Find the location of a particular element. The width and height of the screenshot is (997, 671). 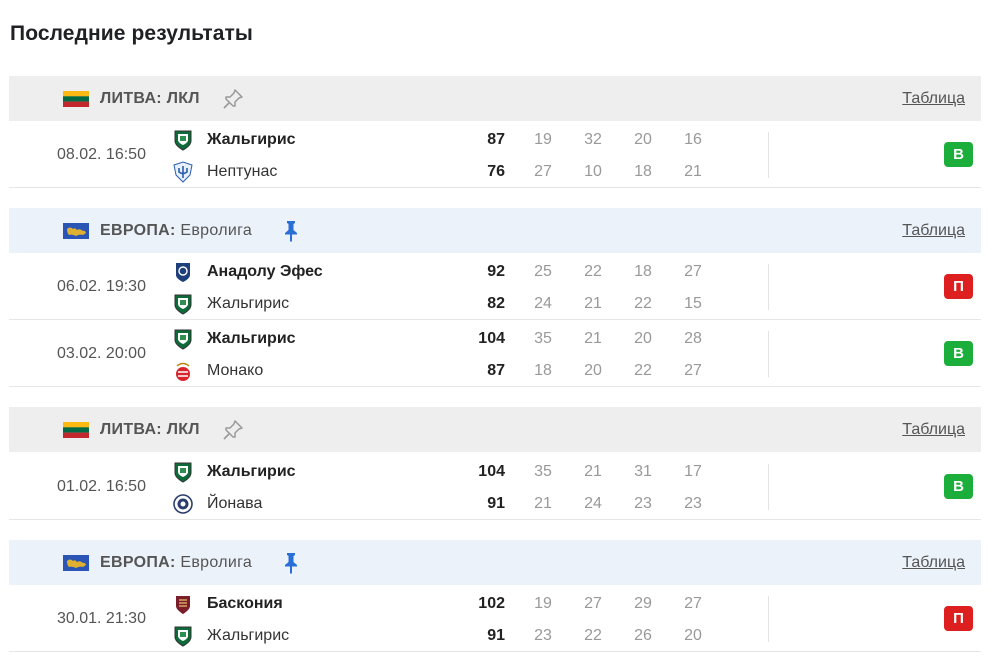

europe-flag-icon is located at coordinates (76, 230).